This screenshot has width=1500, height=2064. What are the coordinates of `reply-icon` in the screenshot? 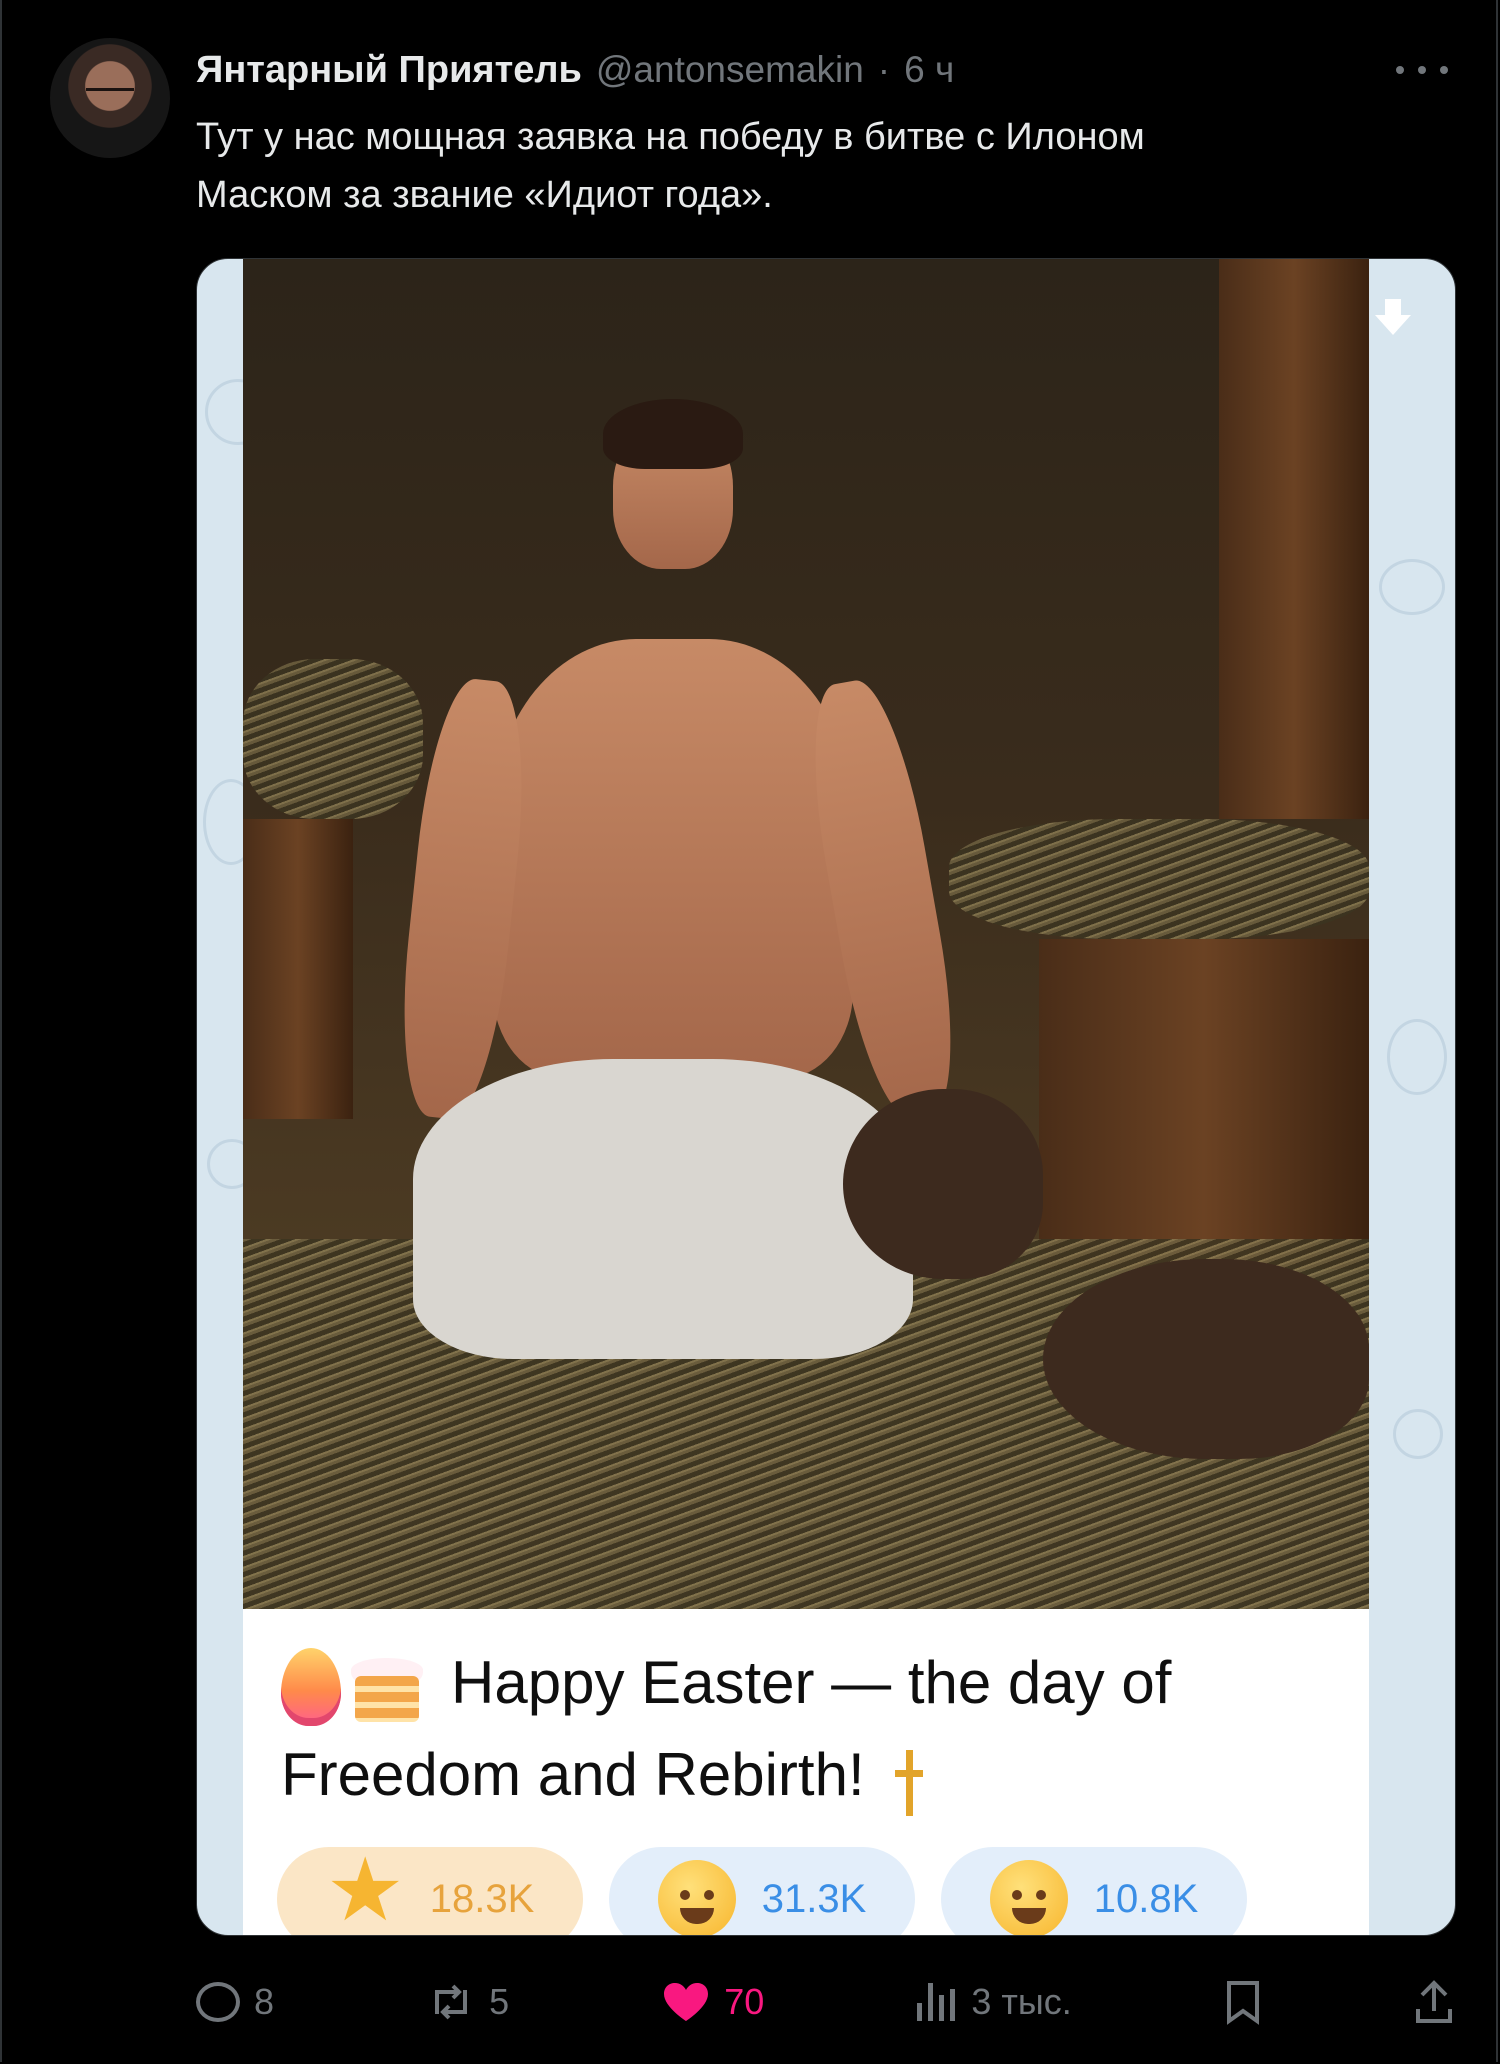 It's located at (218, 2002).